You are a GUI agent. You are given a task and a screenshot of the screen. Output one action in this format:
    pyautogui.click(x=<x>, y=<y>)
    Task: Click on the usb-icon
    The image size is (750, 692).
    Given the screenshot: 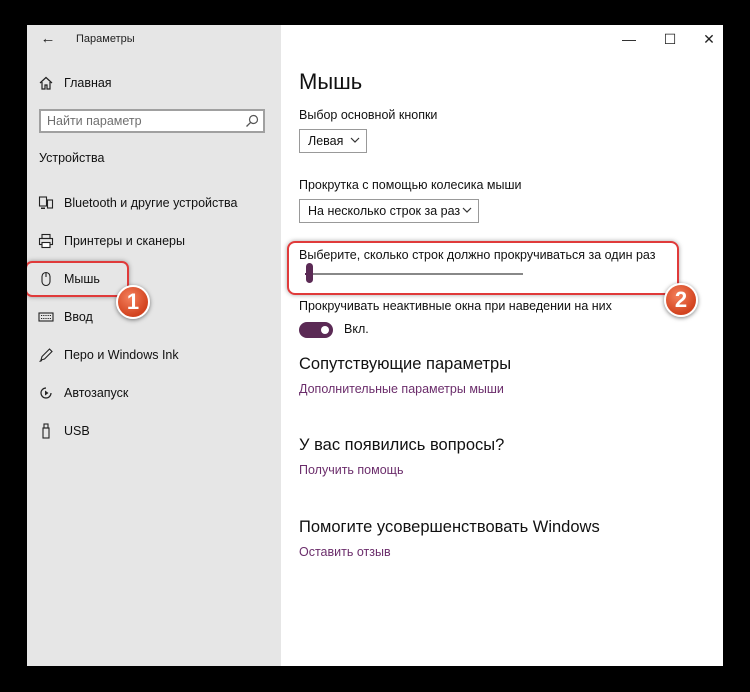 What is the action you would take?
    pyautogui.click(x=46, y=431)
    